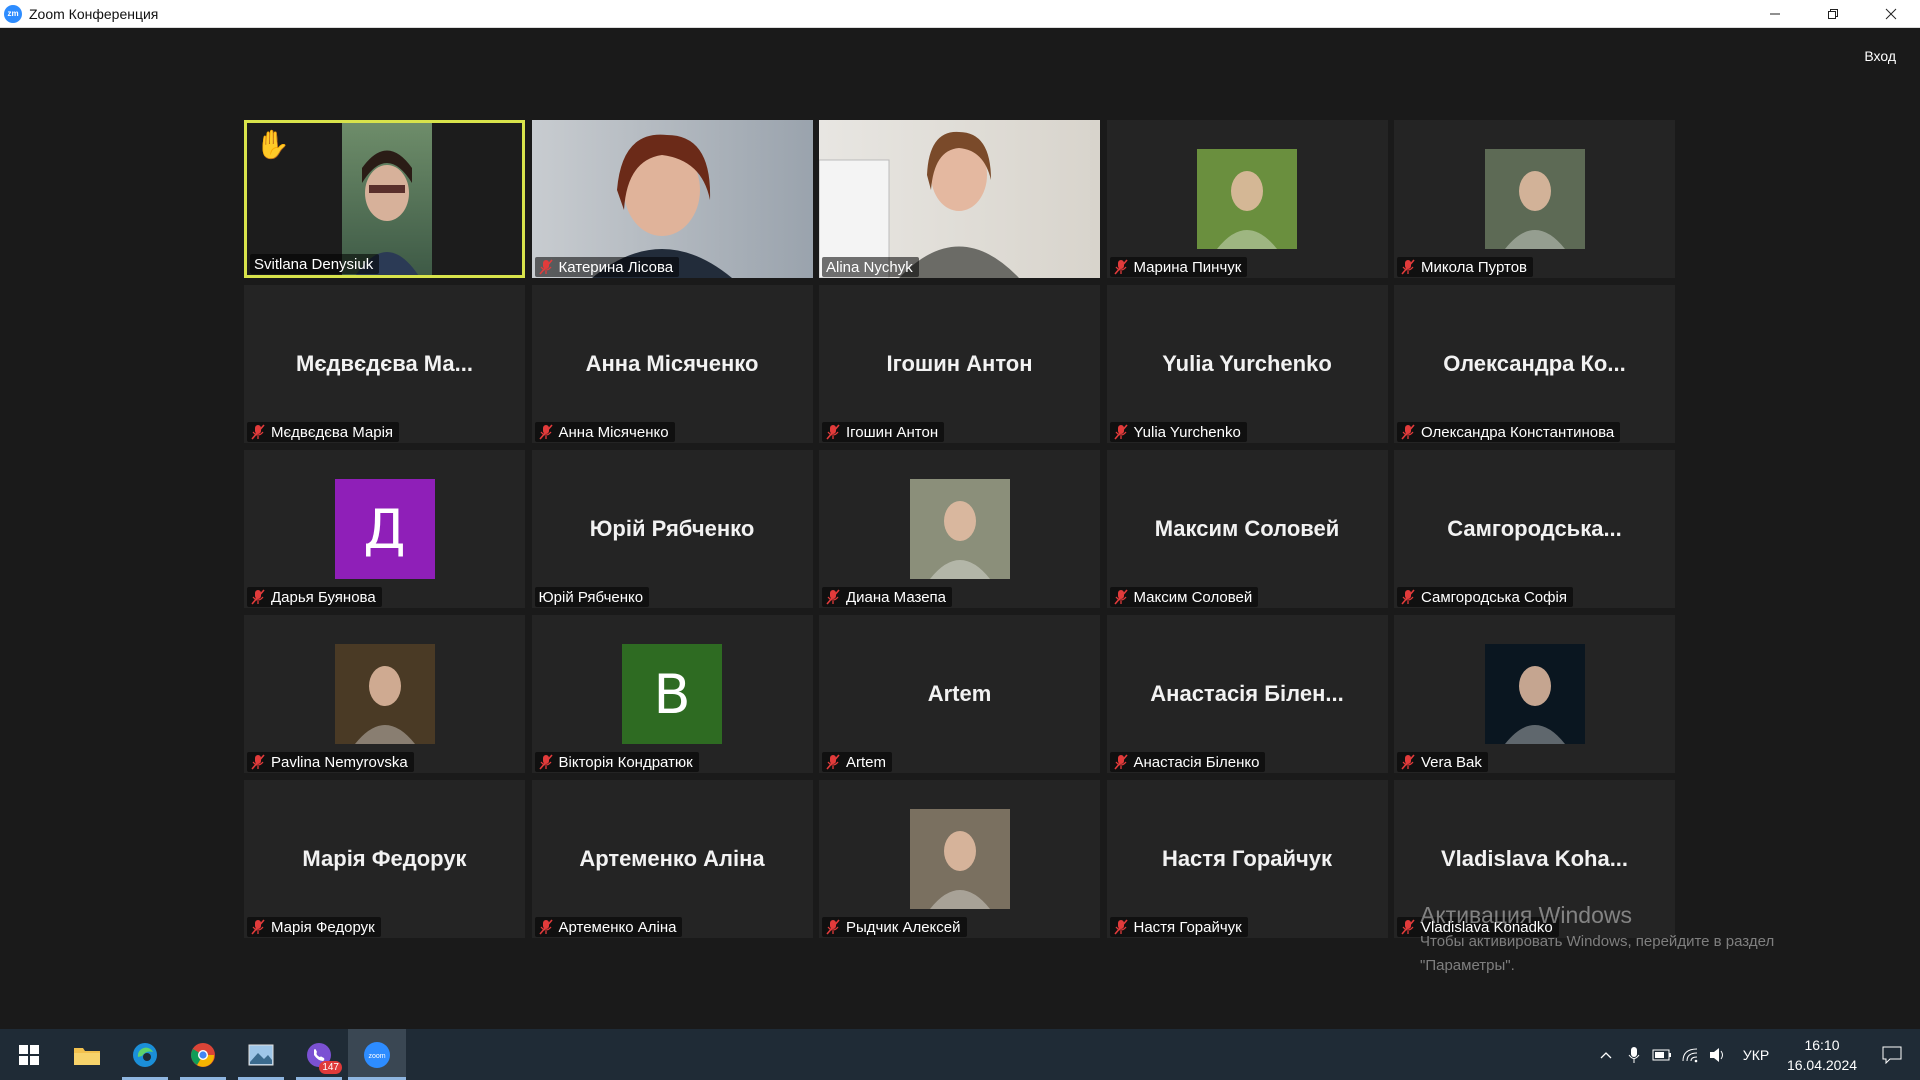 This screenshot has width=1920, height=1080. Describe the element at coordinates (1247, 364) in the screenshot. I see `participant-tile: Yulia Yurchenko Yulia Yurchenko` at that location.